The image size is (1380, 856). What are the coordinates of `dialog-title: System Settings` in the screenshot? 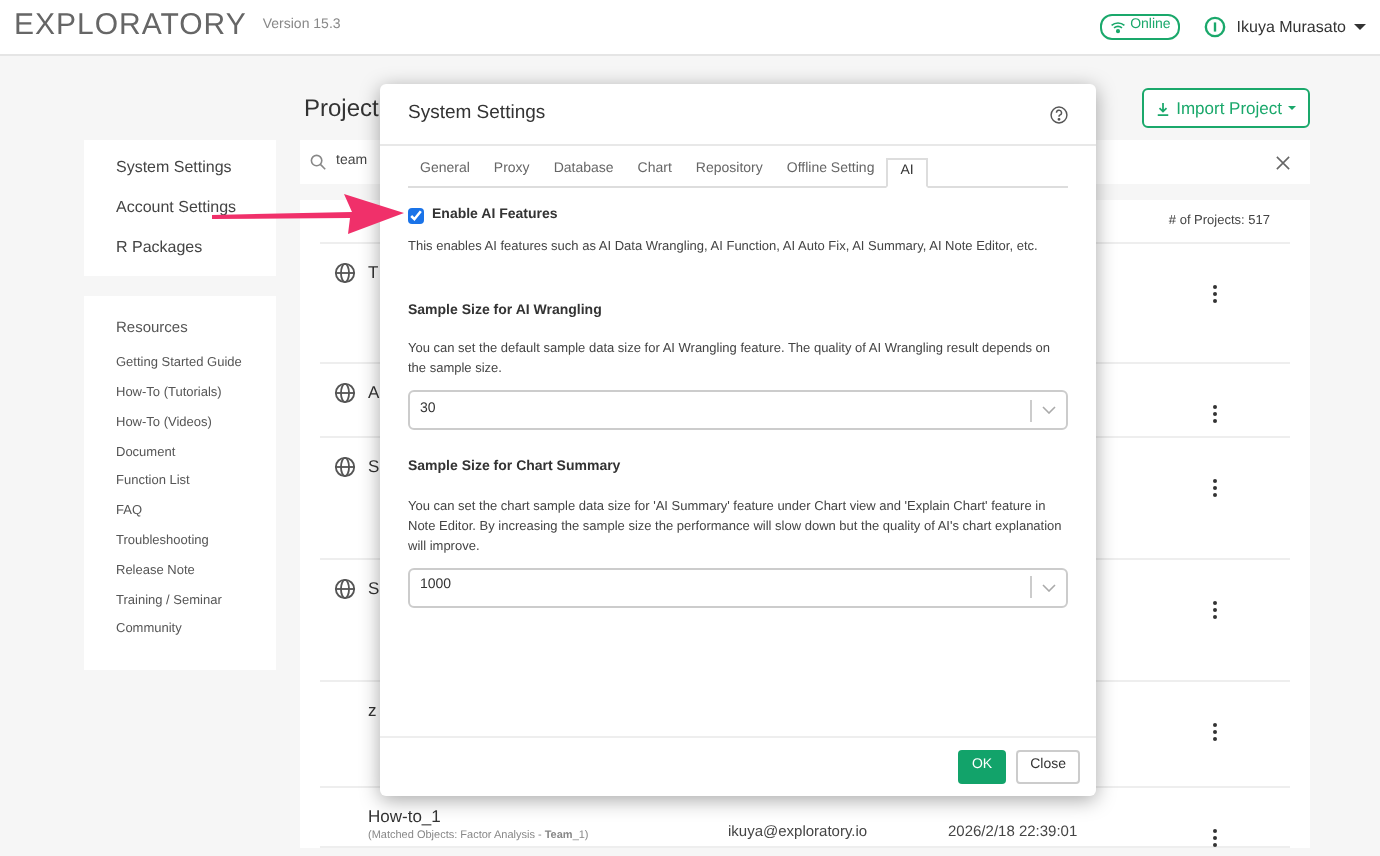 It's located at (477, 113).